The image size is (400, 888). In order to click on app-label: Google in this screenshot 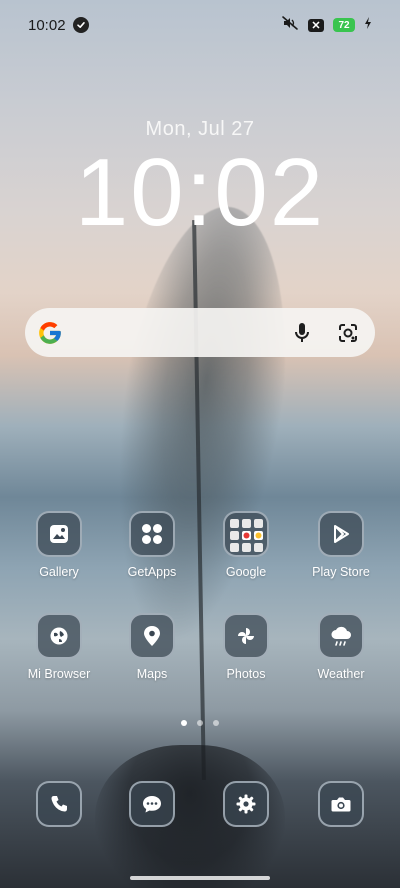, I will do `click(246, 572)`.